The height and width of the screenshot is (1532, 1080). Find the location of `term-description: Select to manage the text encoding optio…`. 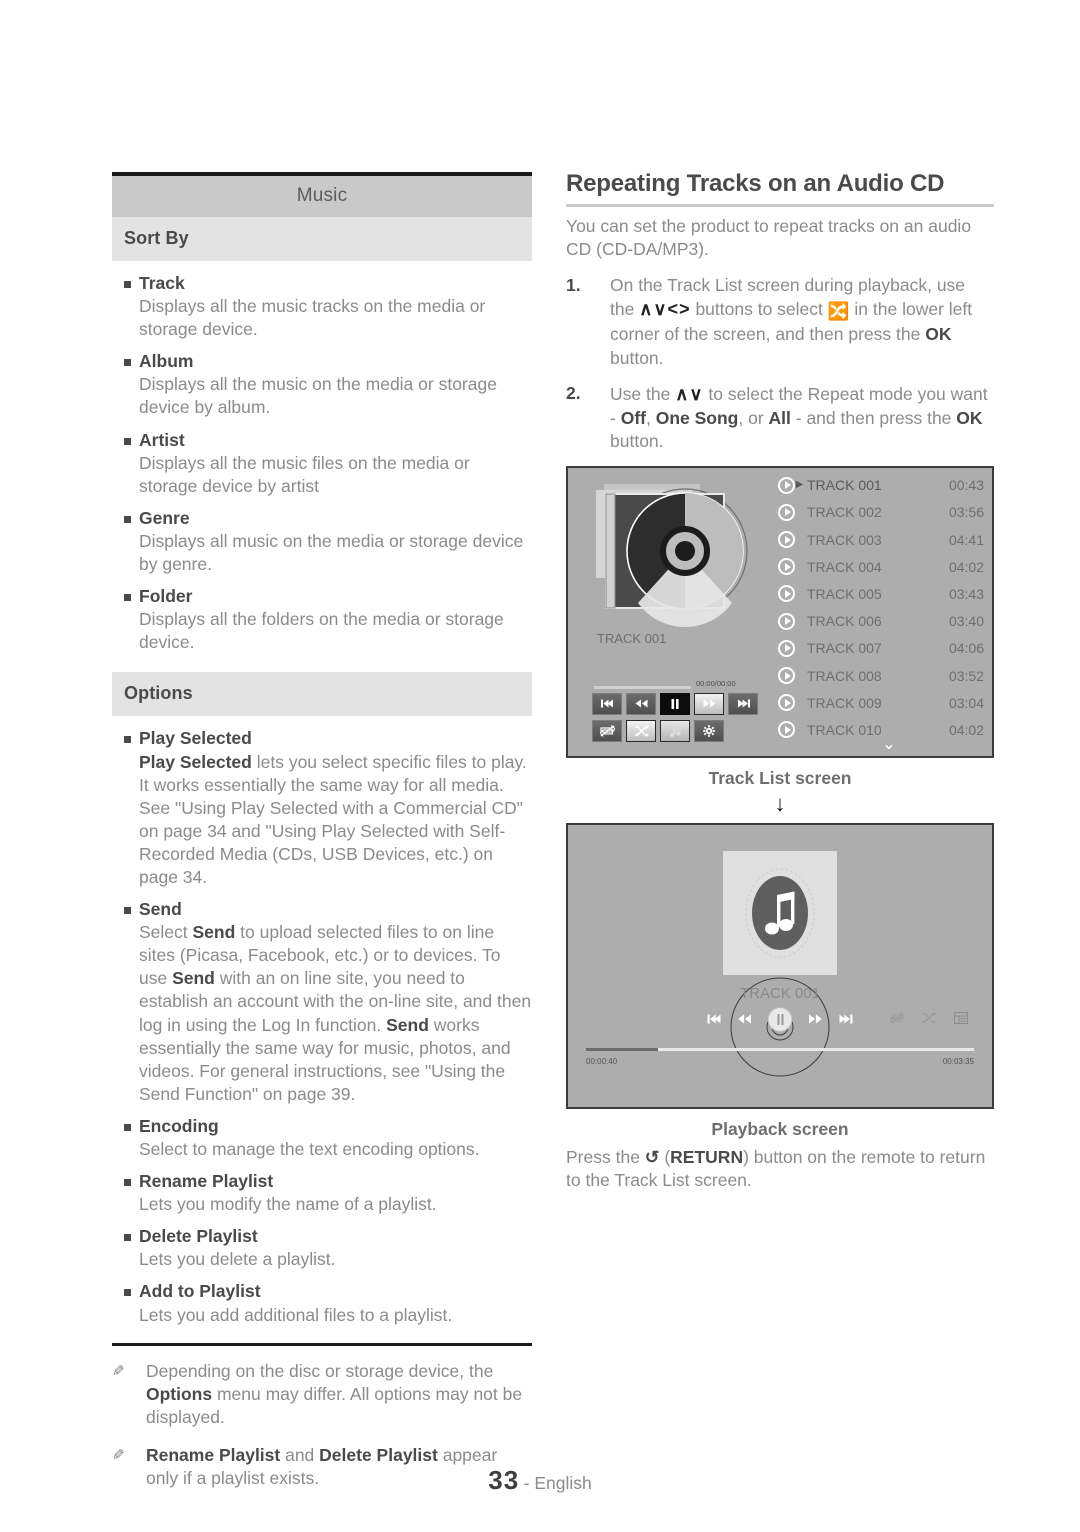

term-description: Select to manage the text encoding optio… is located at coordinates (309, 1149).